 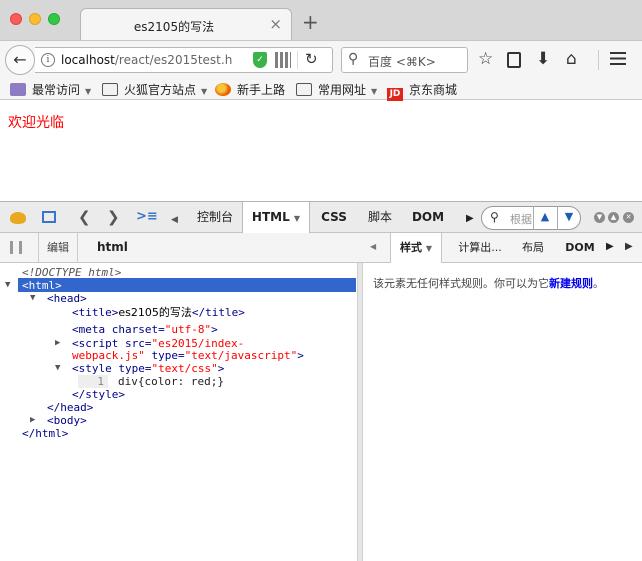 I want to click on html-node: <html>, so click(x=42, y=285).